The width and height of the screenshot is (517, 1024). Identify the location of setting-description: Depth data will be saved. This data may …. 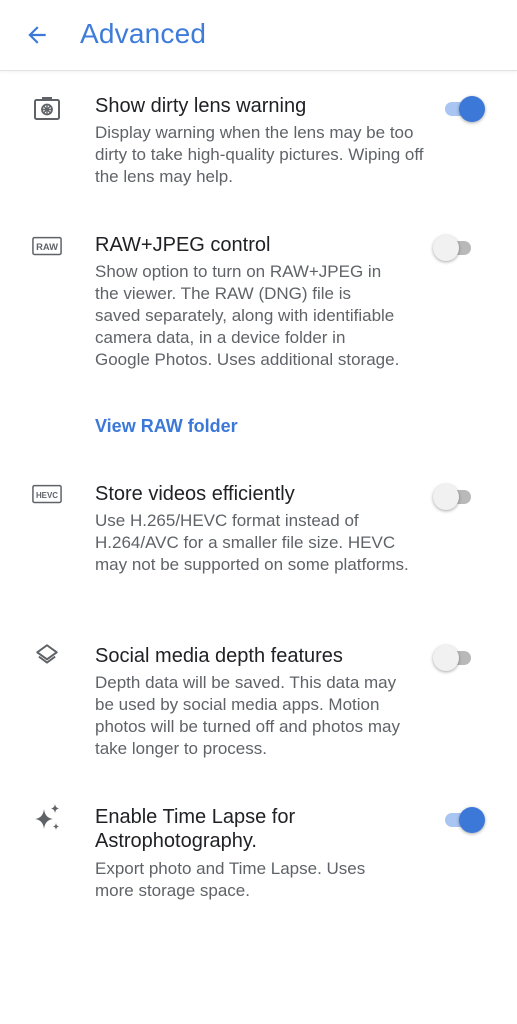
(247, 715).